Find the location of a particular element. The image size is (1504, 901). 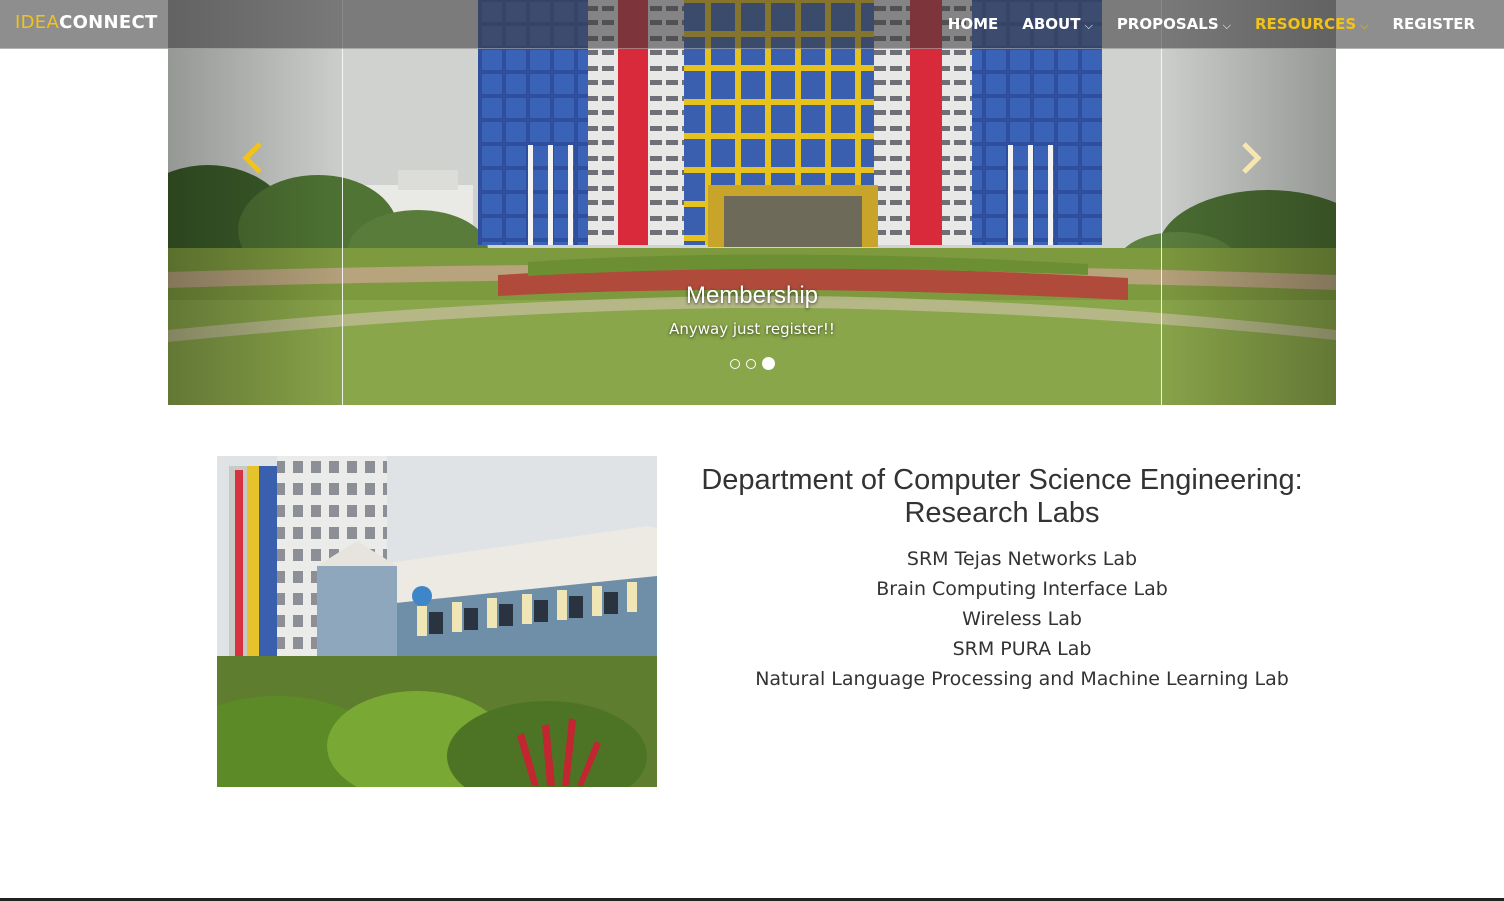

caption-title: Membership is located at coordinates (752, 295).